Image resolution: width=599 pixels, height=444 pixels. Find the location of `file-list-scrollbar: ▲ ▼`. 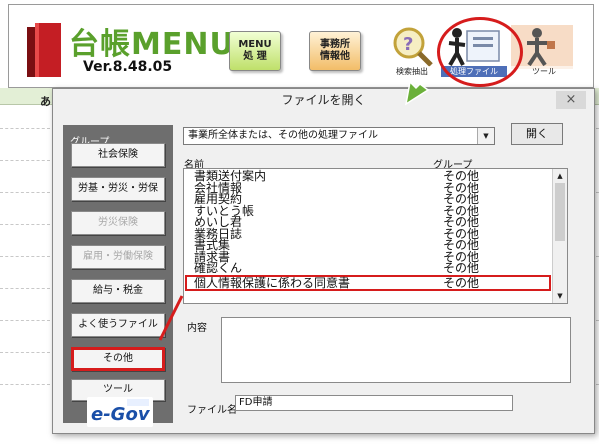

file-list-scrollbar: ▲ ▼ is located at coordinates (559, 236).